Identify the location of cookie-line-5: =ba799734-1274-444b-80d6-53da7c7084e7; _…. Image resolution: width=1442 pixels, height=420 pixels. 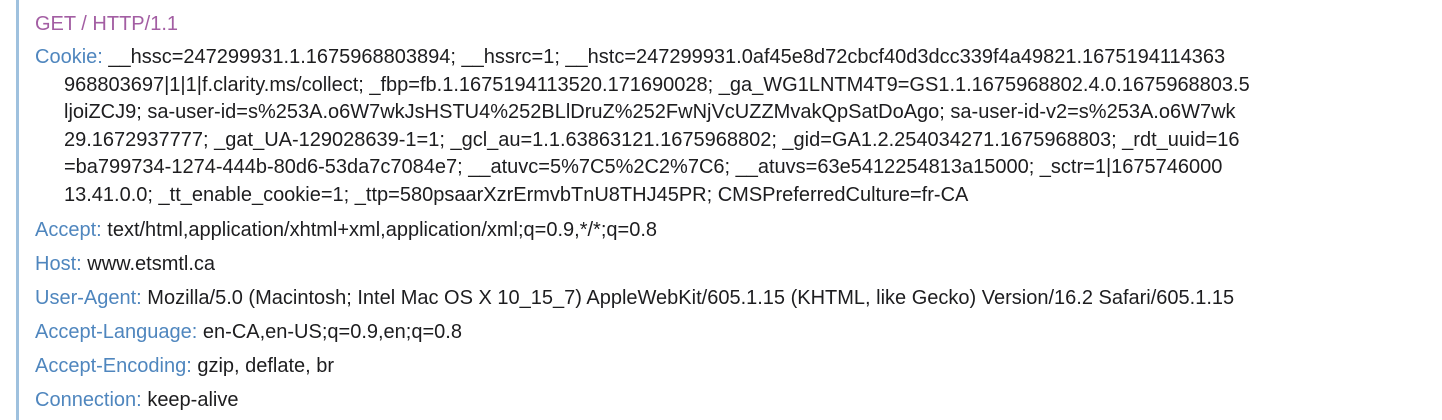
(643, 167).